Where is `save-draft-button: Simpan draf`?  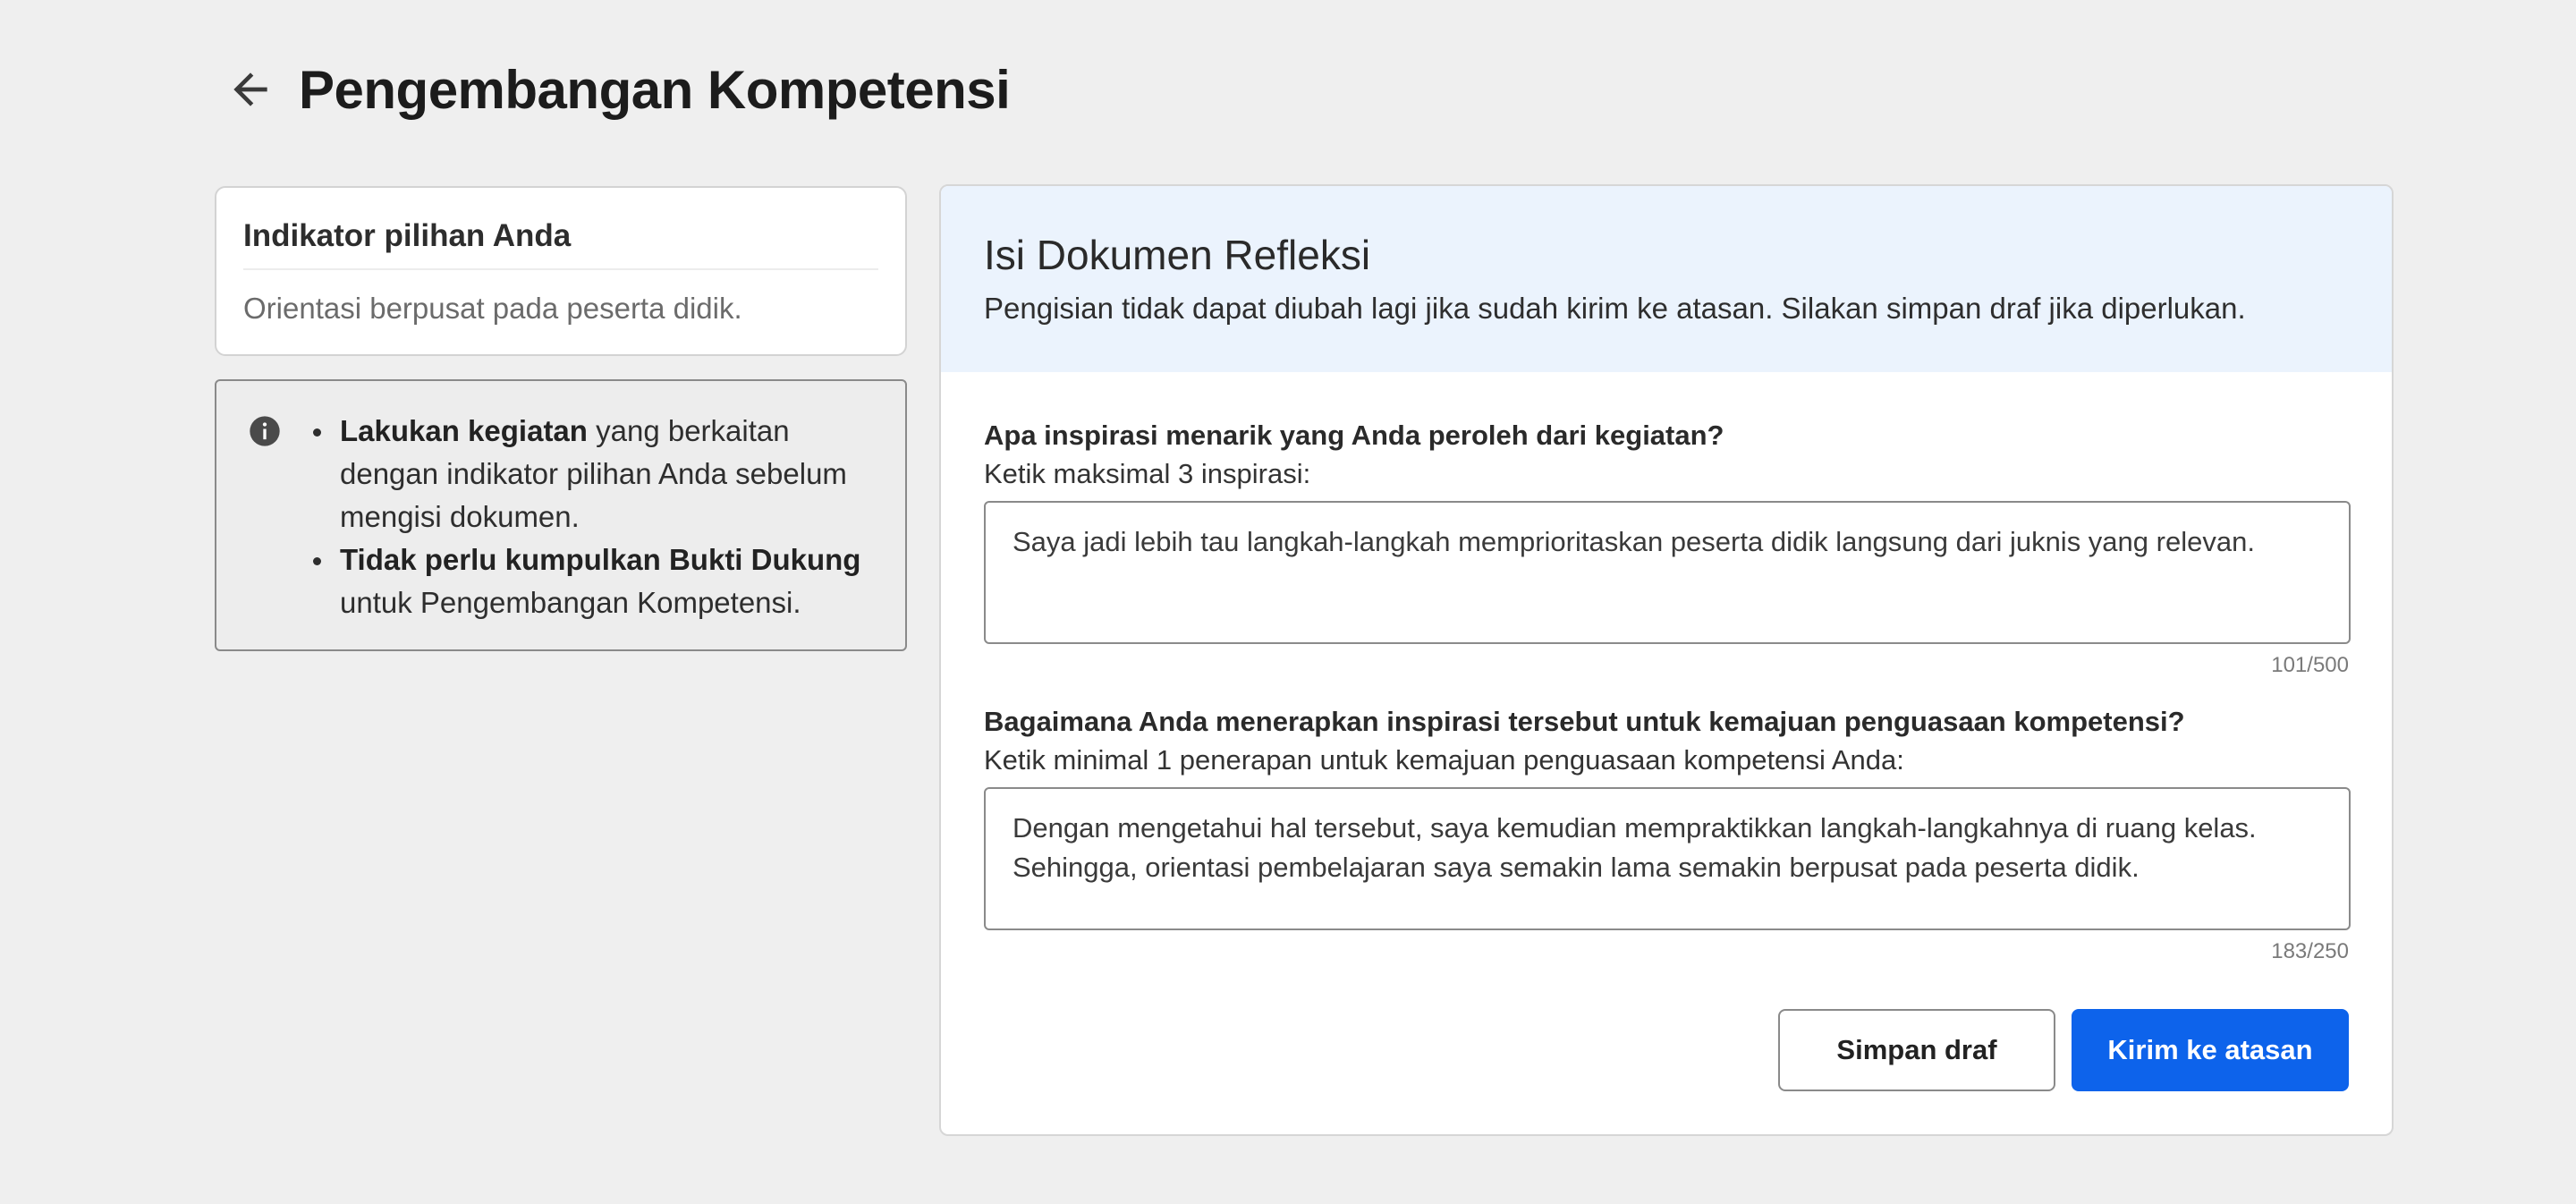
save-draft-button: Simpan draf is located at coordinates (1916, 1050).